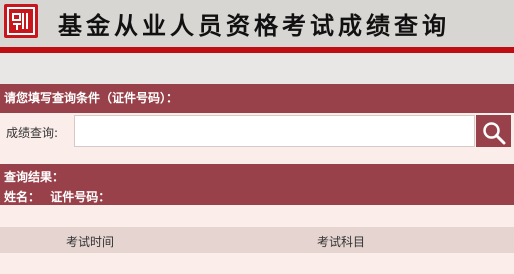  What do you see at coordinates (32, 133) in the screenshot?
I see `search-label: 成绩查询:` at bounding box center [32, 133].